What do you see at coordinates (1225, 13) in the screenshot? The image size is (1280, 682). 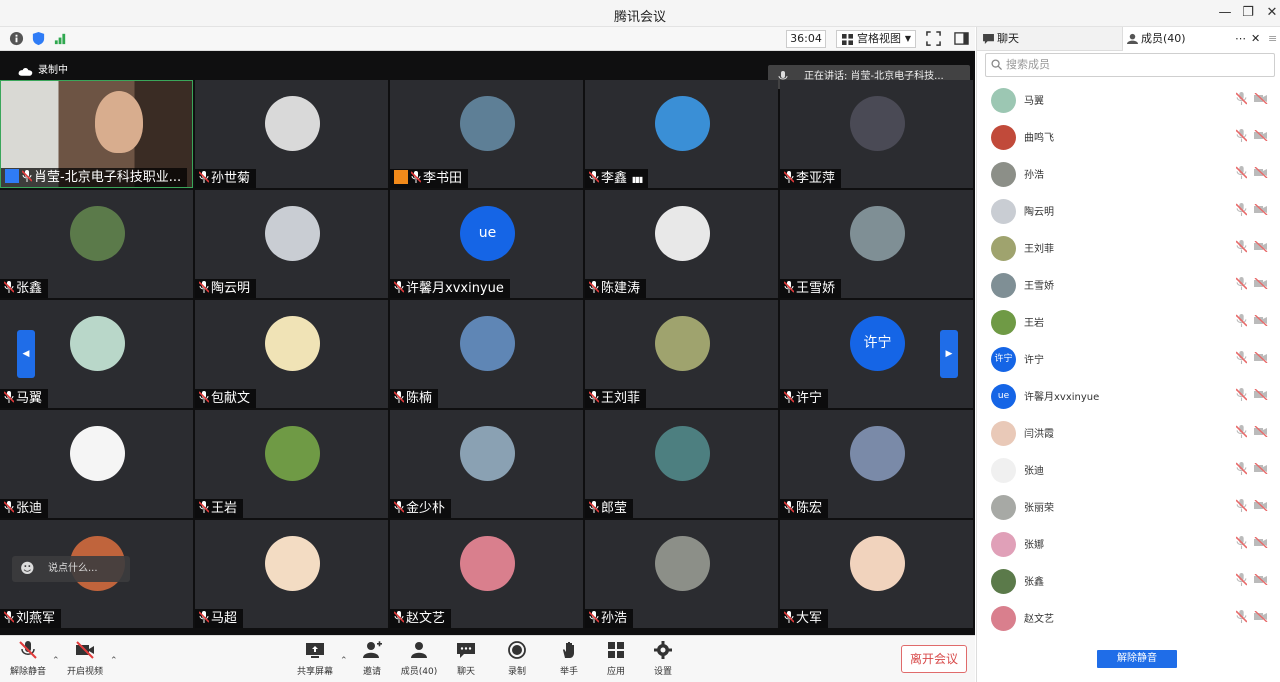 I see `minimize-button: —` at bounding box center [1225, 13].